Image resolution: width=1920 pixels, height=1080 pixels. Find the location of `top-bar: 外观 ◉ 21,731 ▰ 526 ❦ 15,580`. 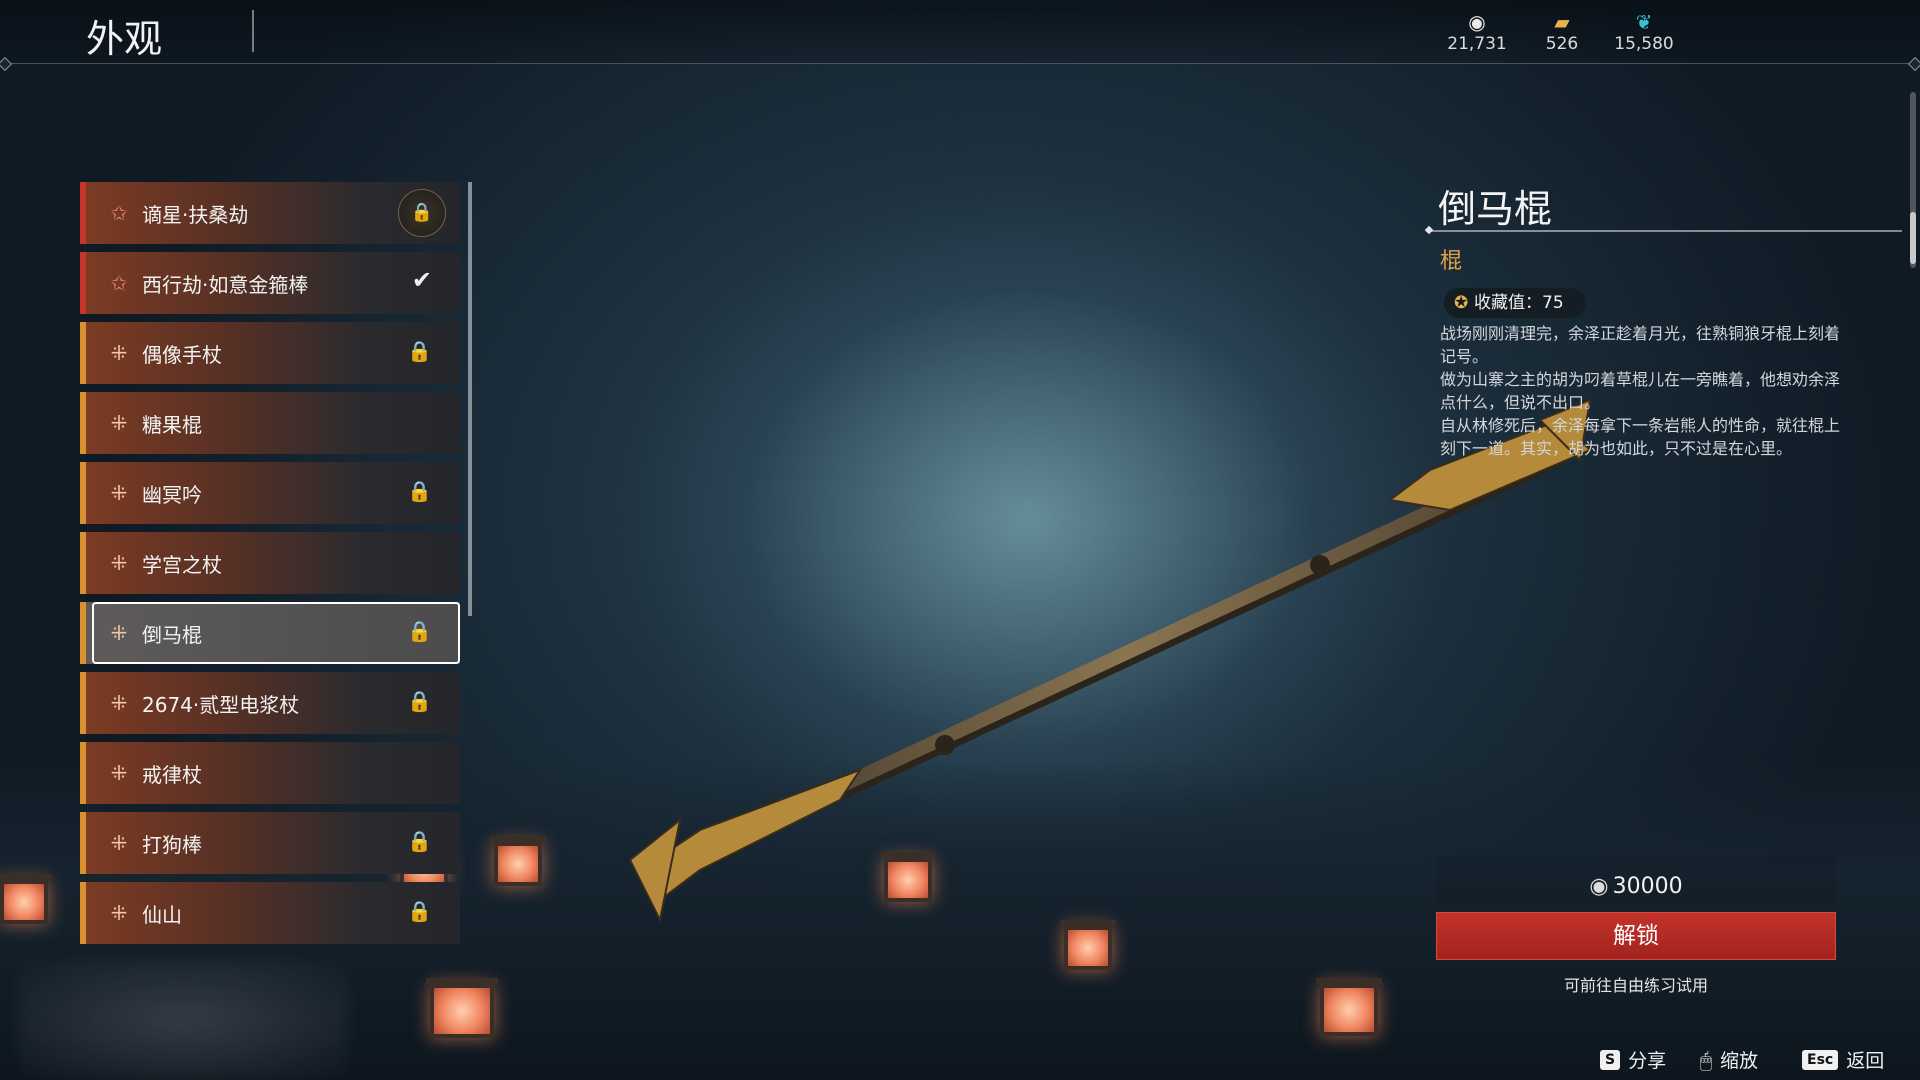

top-bar: 外观 ◉ 21,731 ▰ 526 ❦ 15,580 is located at coordinates (960, 32).